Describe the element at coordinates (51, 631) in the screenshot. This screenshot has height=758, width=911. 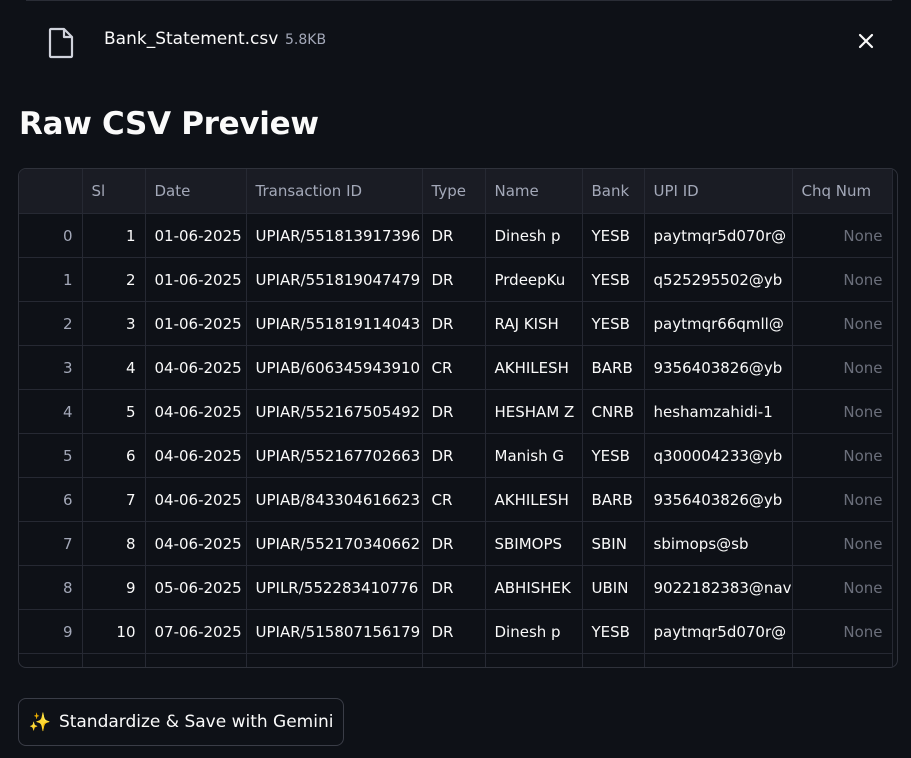
I see `cell-index: 9` at that location.